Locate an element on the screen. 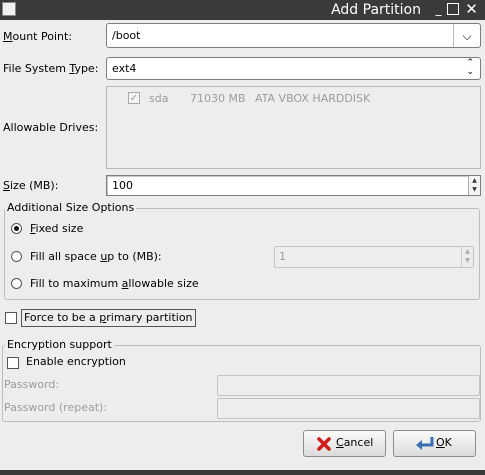  filesystem-type-select: ext4 ⌃ ⌄ is located at coordinates (293, 68).